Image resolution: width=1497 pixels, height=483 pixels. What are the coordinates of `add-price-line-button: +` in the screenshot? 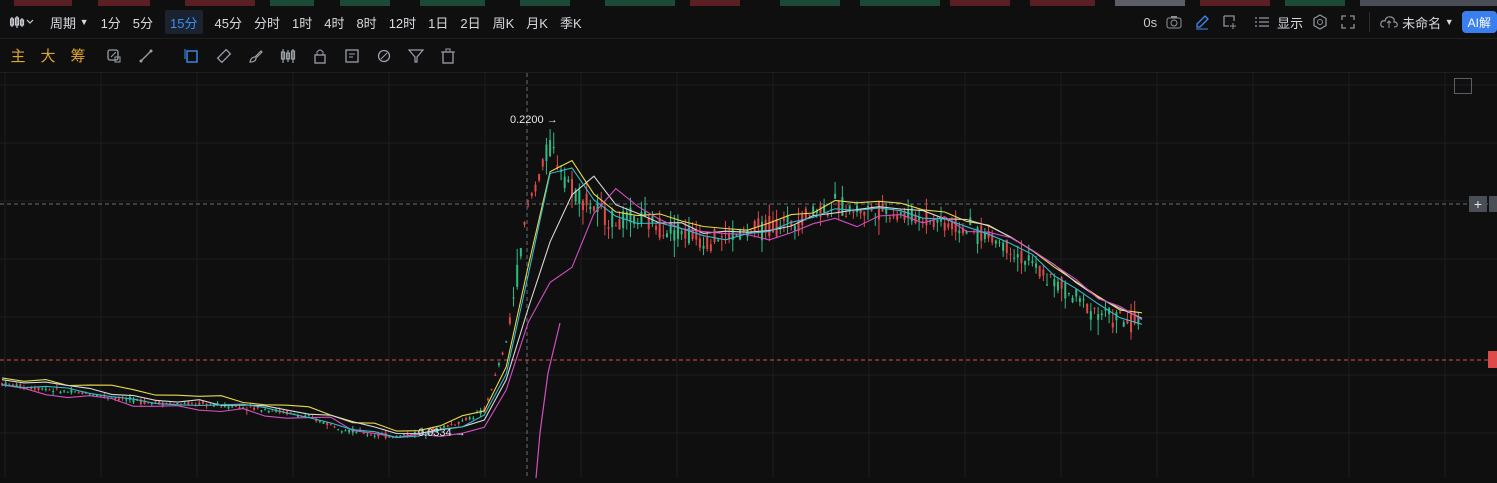 It's located at (1478, 204).